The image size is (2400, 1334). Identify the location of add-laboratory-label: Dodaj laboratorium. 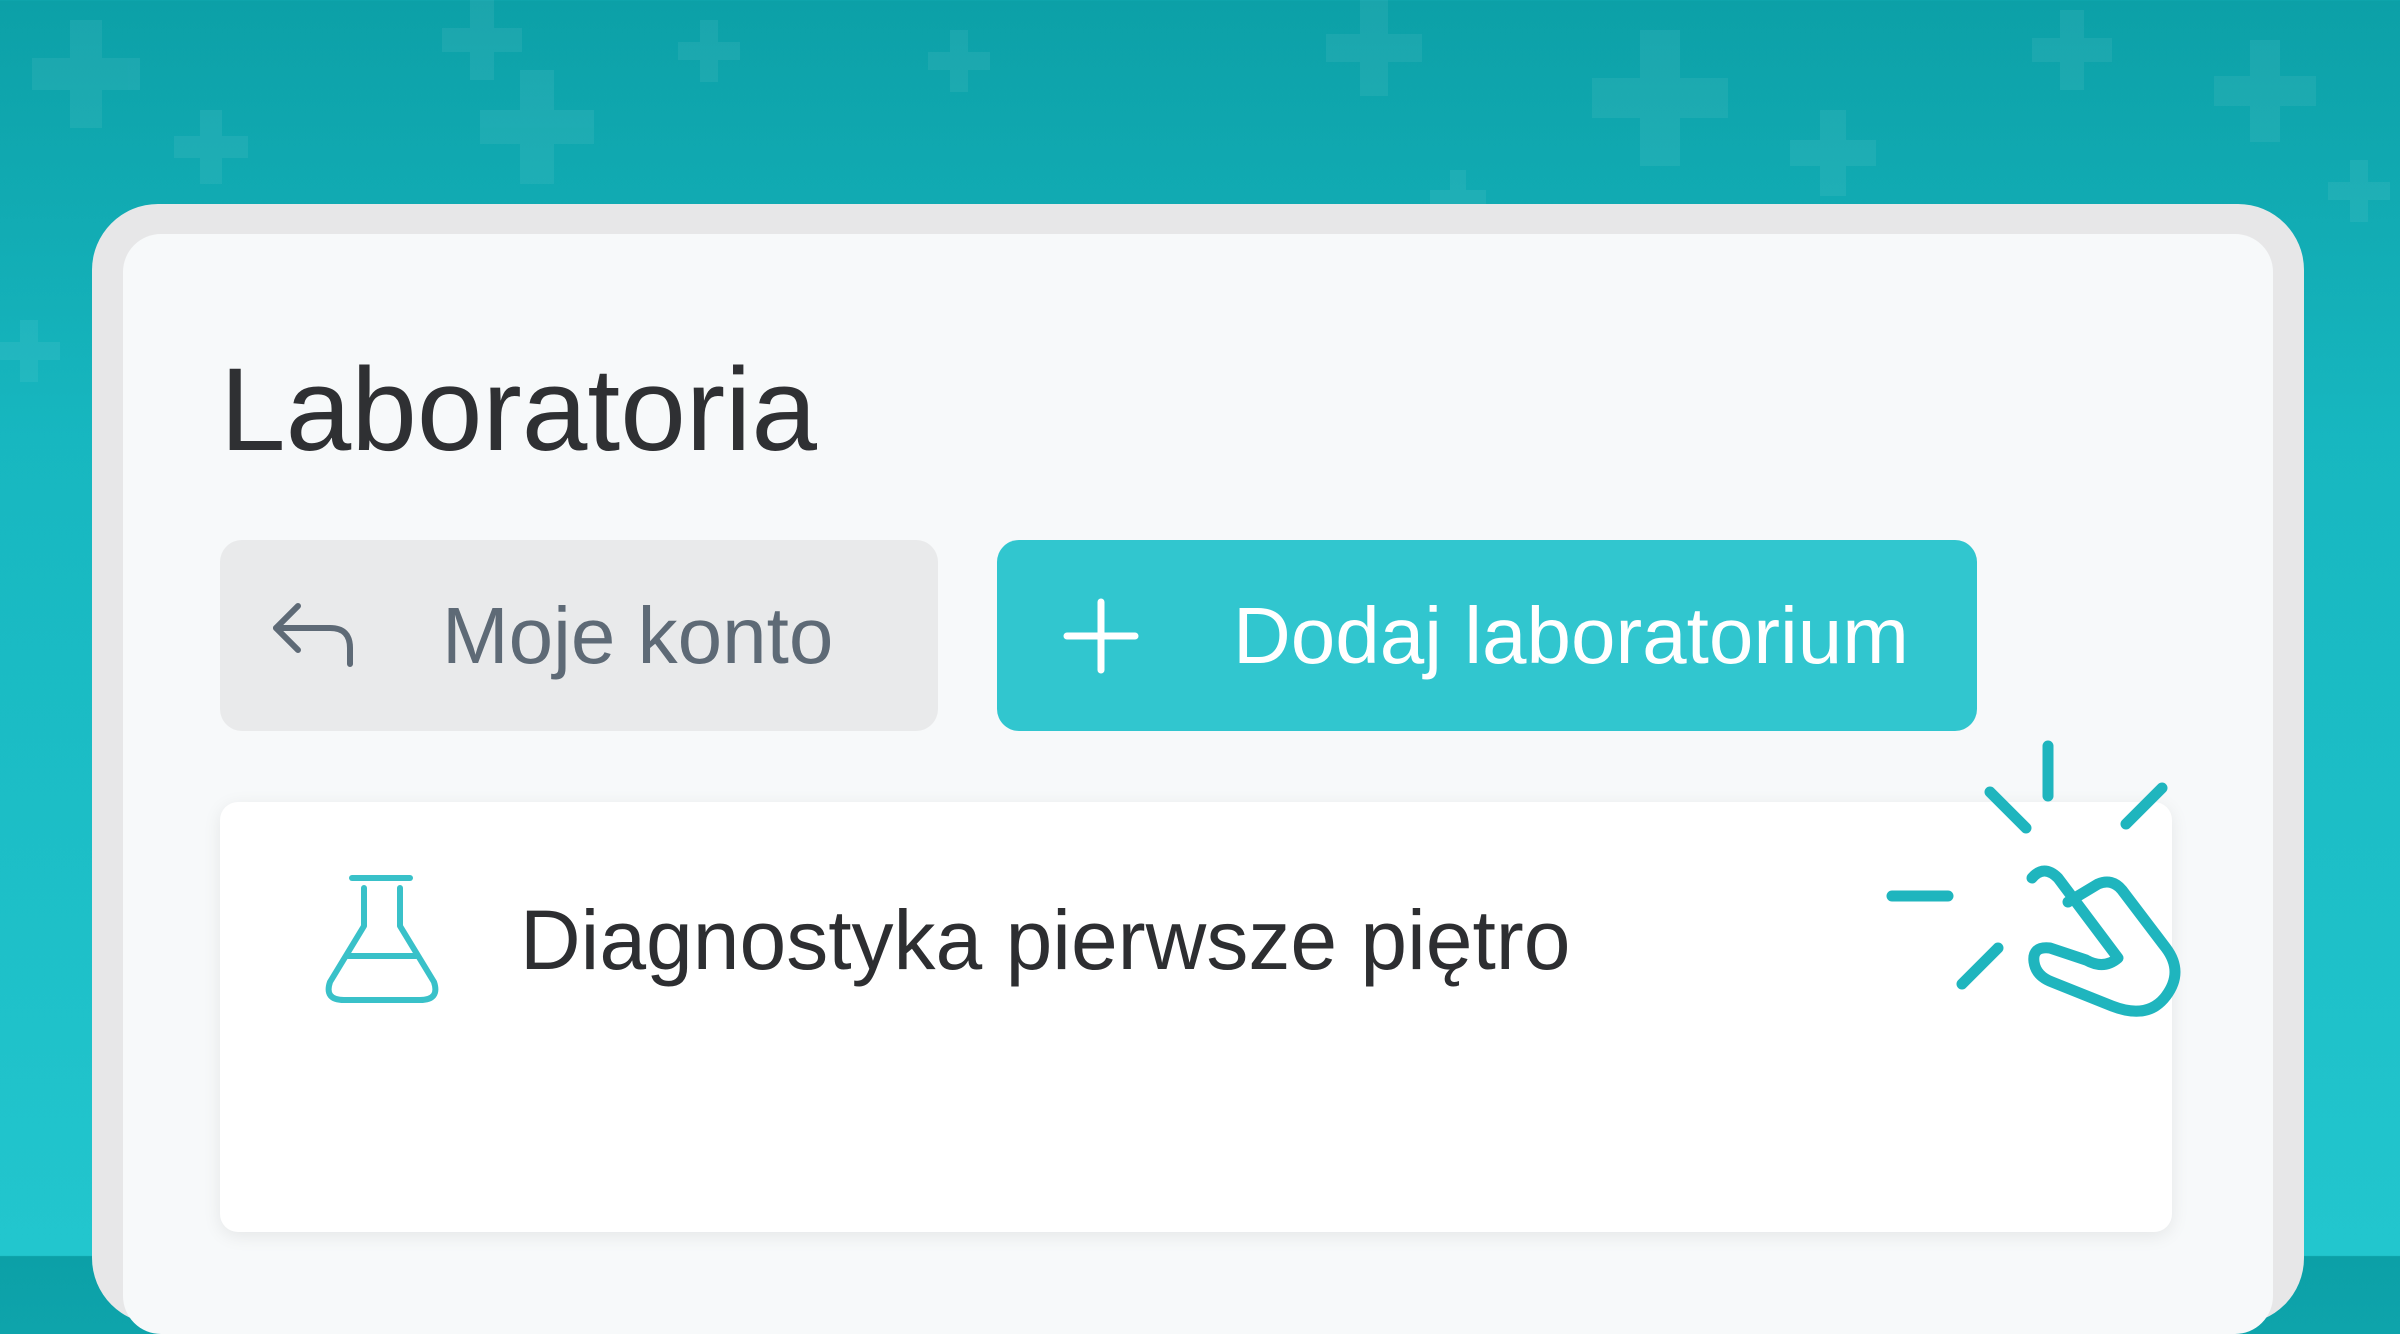
(1571, 635).